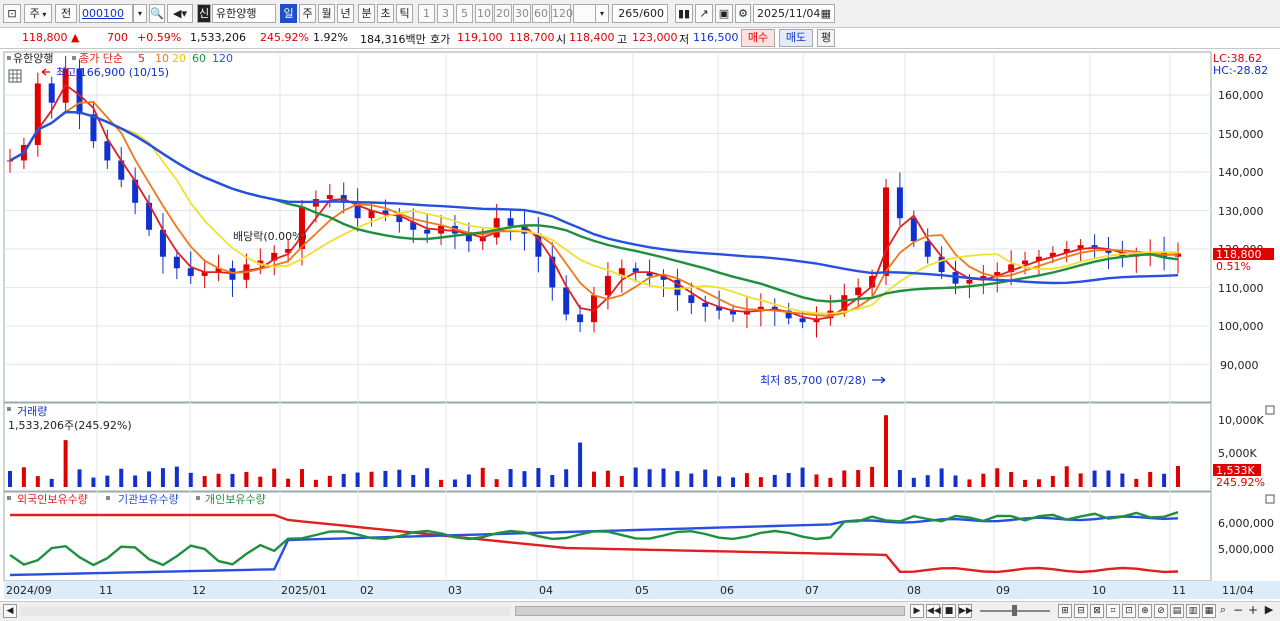  Describe the element at coordinates (38, 13) in the screenshot. I see `period-select: 주 ▾` at that location.